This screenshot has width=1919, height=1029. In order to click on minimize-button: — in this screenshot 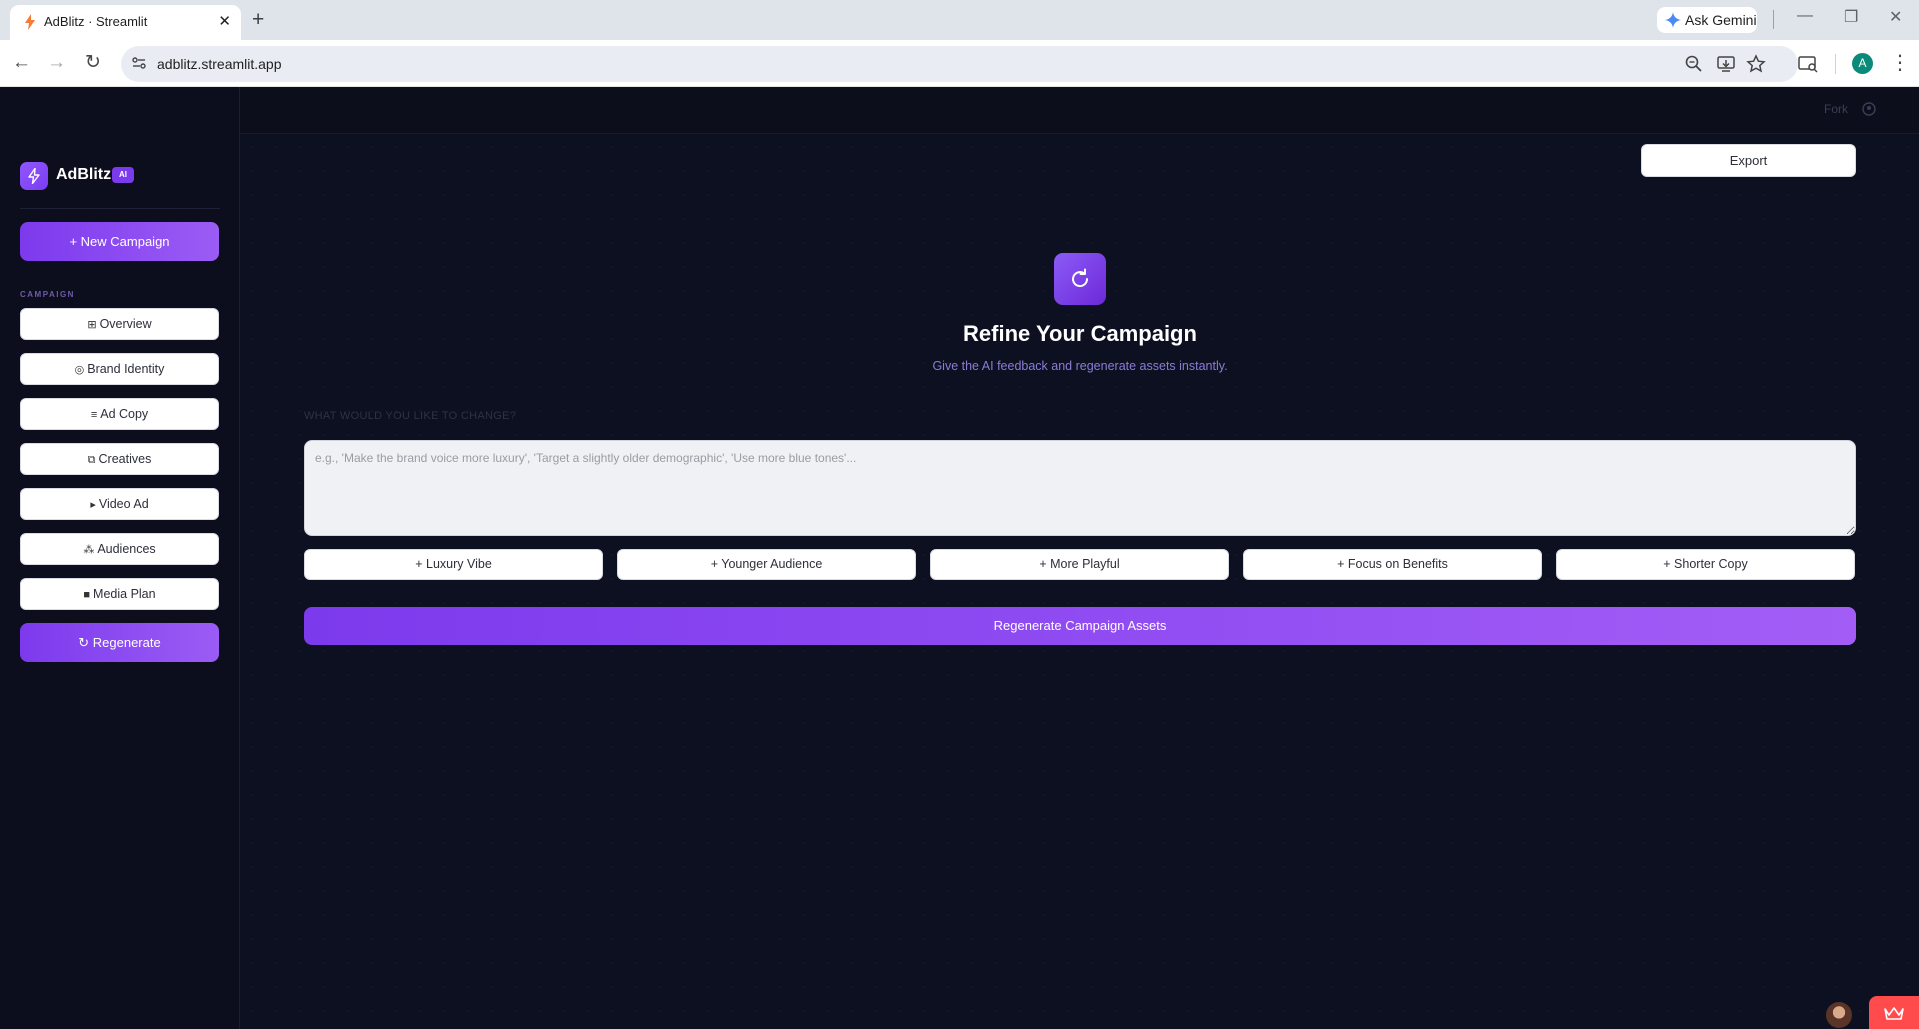, I will do `click(1805, 16)`.